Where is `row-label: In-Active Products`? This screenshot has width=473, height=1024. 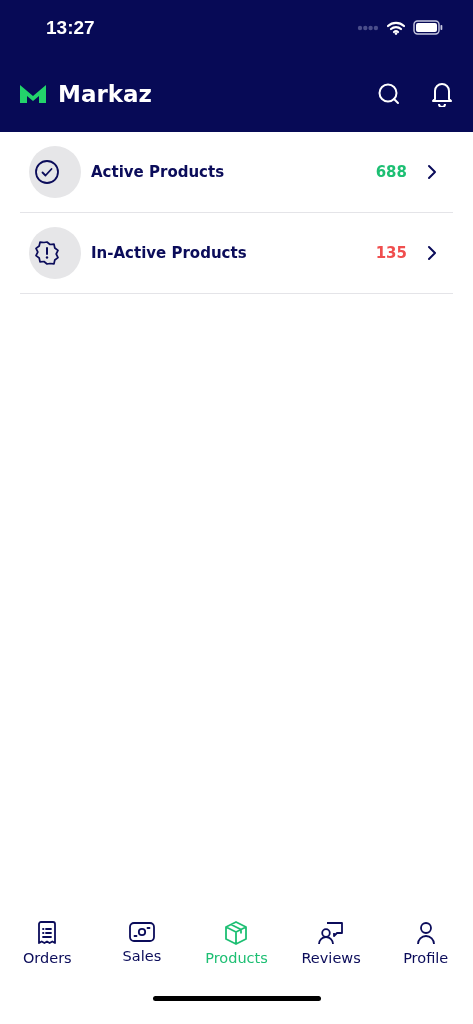 row-label: In-Active Products is located at coordinates (169, 253).